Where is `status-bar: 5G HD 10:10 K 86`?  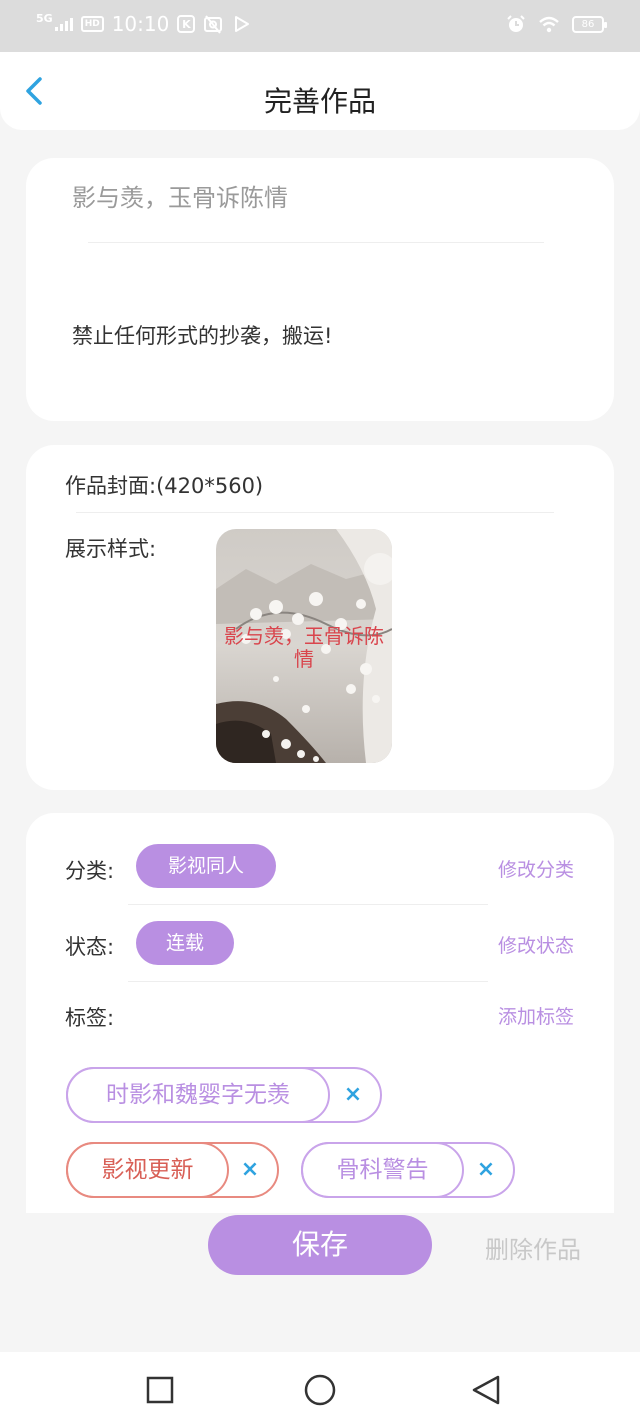 status-bar: 5G HD 10:10 K 86 is located at coordinates (320, 26).